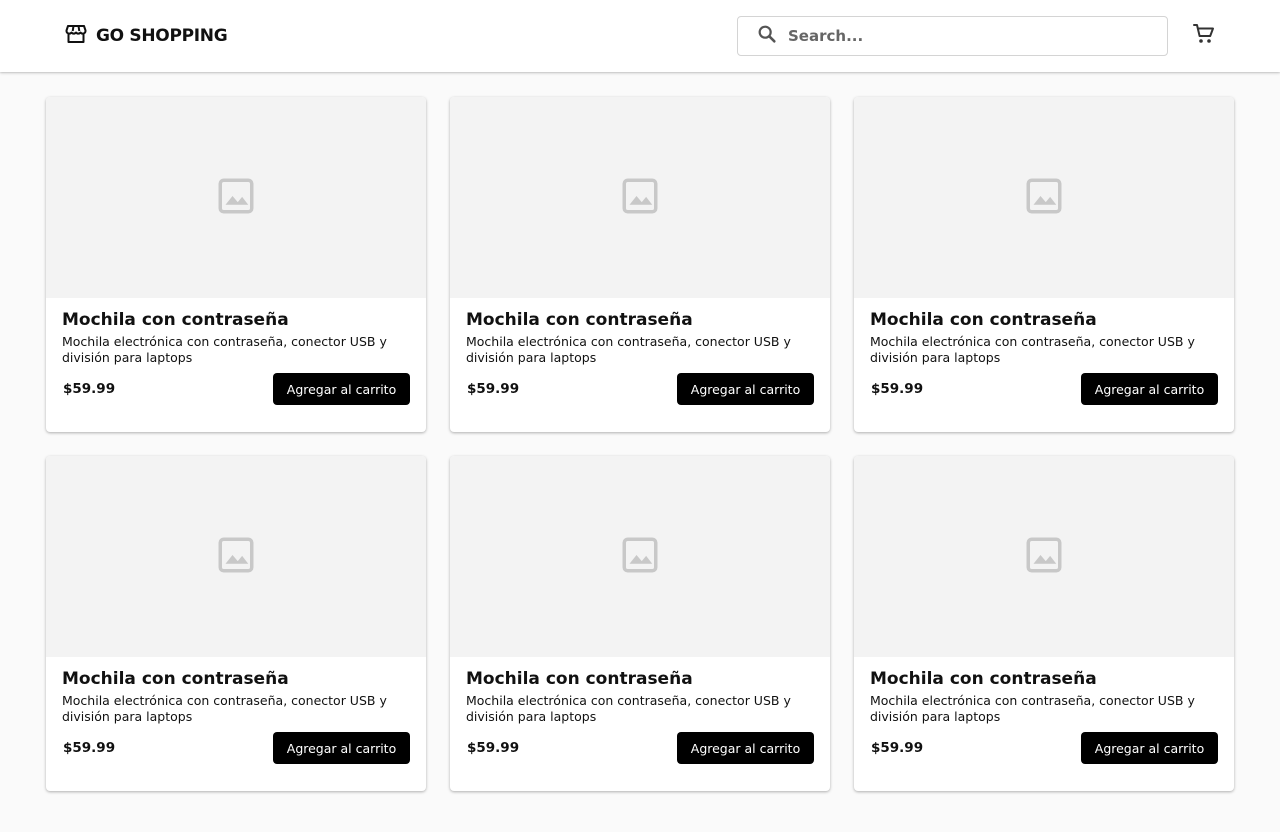 Image resolution: width=1280 pixels, height=832 pixels. I want to click on storefront-icon, so click(76, 36).